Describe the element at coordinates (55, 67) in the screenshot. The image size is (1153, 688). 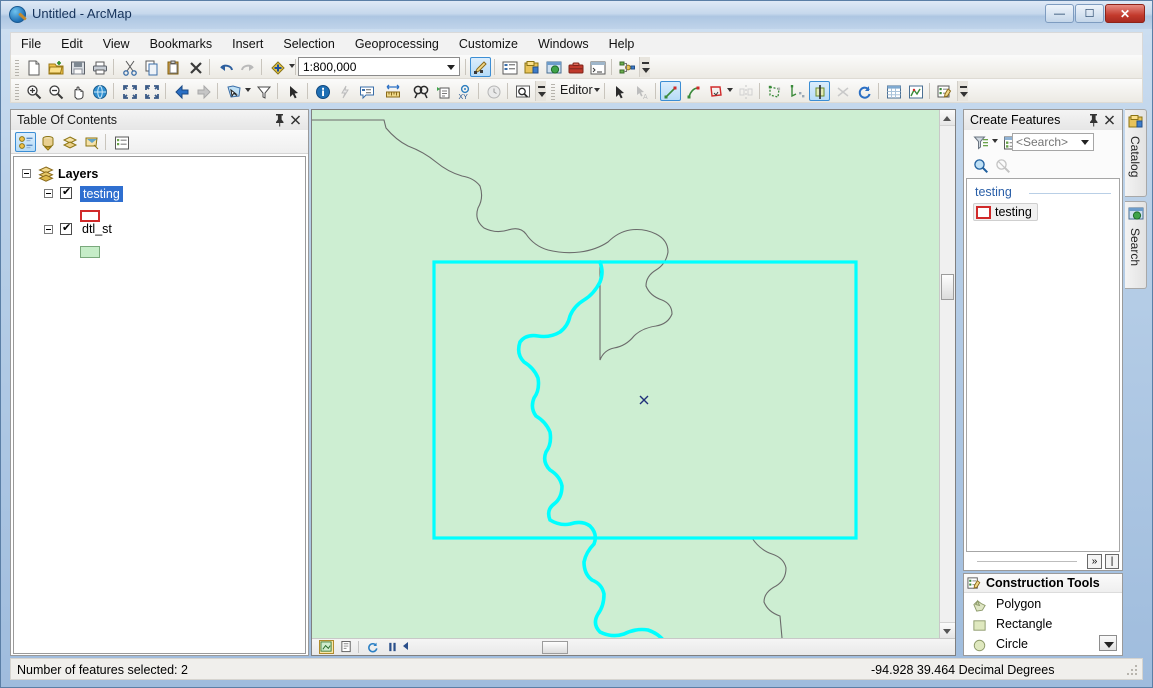
I see `open-icon` at that location.